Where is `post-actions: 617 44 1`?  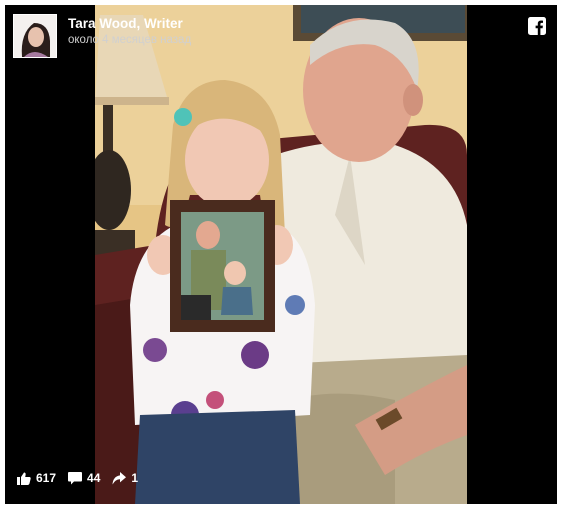 post-actions: 617 44 1 is located at coordinates (83, 478).